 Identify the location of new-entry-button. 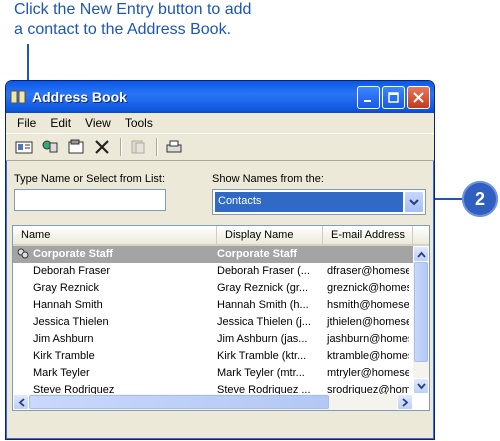
(24, 147).